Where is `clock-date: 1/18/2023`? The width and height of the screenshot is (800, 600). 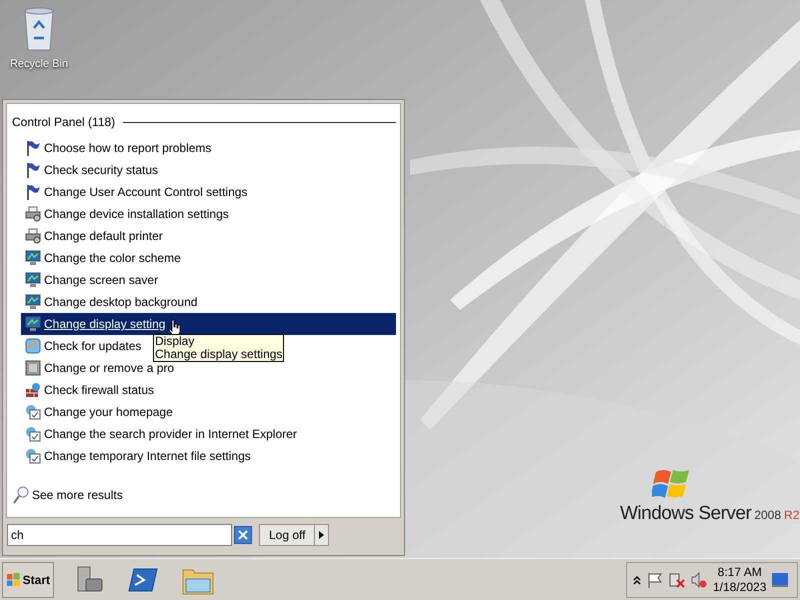 clock-date: 1/18/2023 is located at coordinates (739, 587).